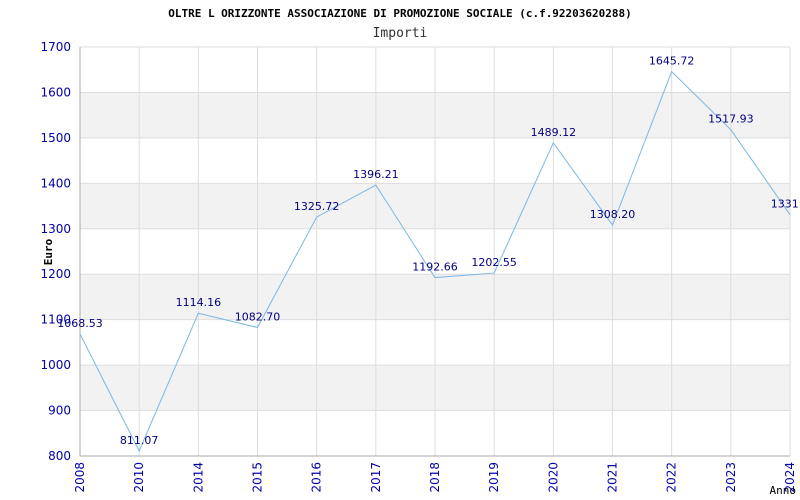 This screenshot has height=500, width=800. I want to click on data-label: 1396.21, so click(376, 174).